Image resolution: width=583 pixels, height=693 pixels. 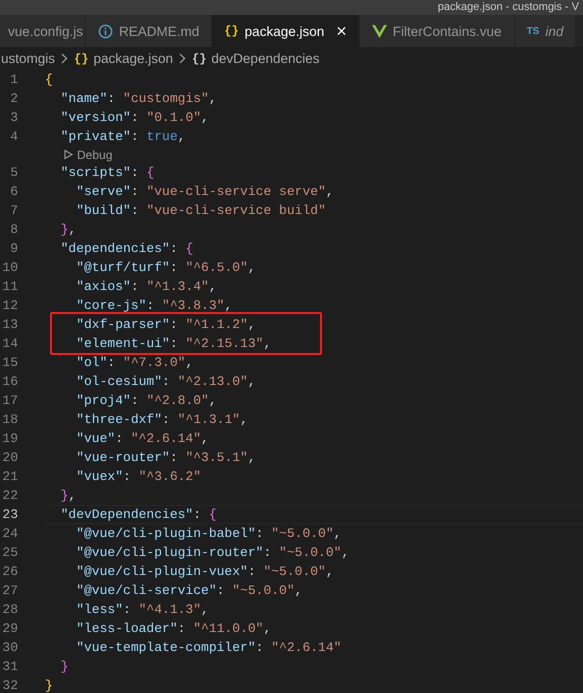 What do you see at coordinates (9, 362) in the screenshot?
I see `line-number: 15` at bounding box center [9, 362].